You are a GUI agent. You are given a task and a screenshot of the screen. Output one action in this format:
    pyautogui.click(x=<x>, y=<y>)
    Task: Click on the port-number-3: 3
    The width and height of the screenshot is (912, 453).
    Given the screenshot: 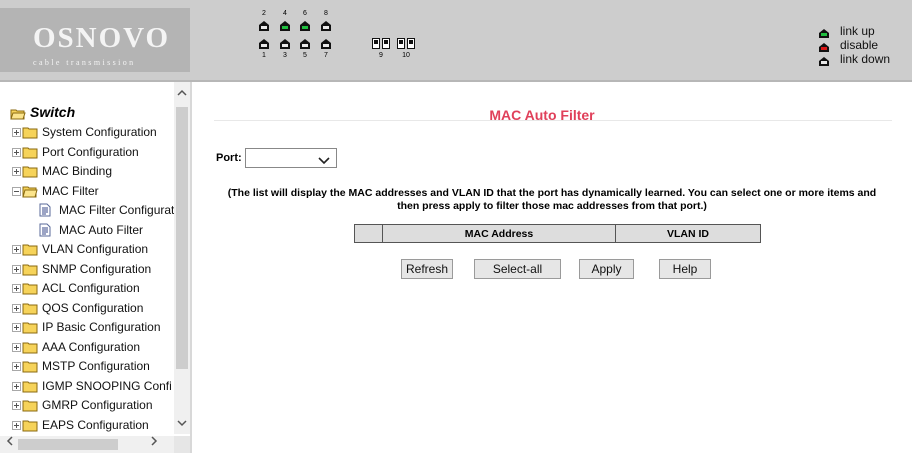 What is the action you would take?
    pyautogui.click(x=285, y=55)
    